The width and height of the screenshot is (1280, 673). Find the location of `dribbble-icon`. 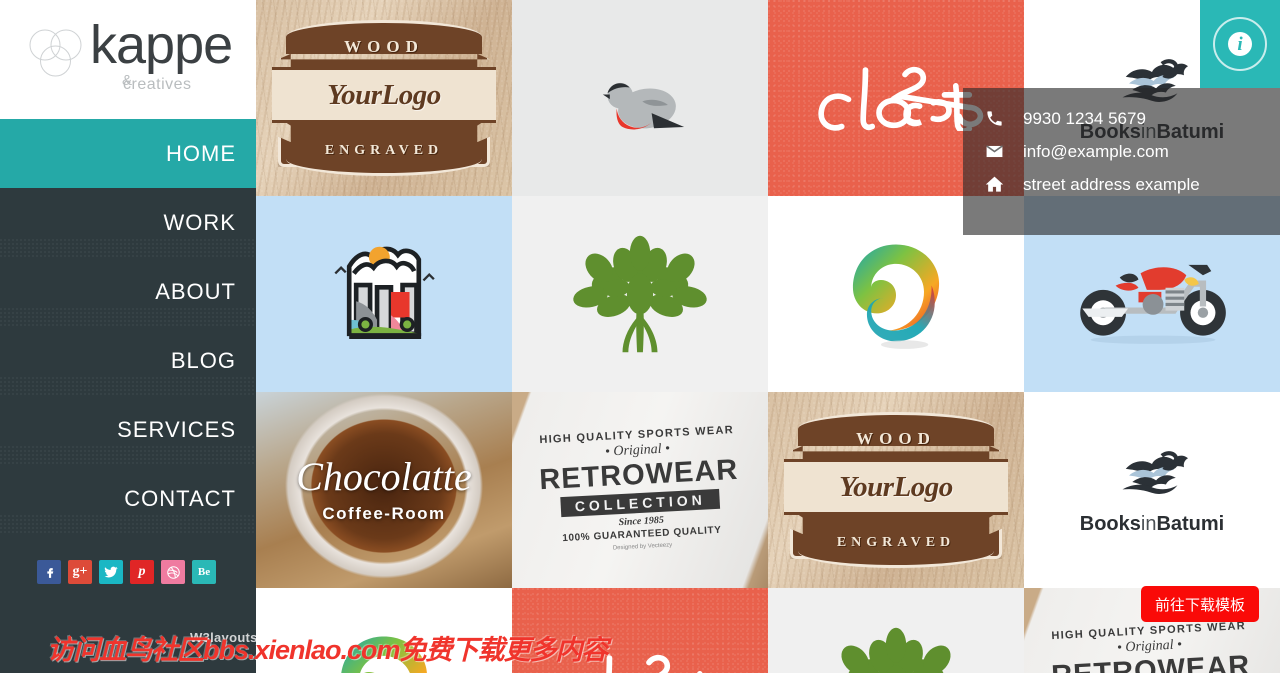

dribbble-icon is located at coordinates (173, 572).